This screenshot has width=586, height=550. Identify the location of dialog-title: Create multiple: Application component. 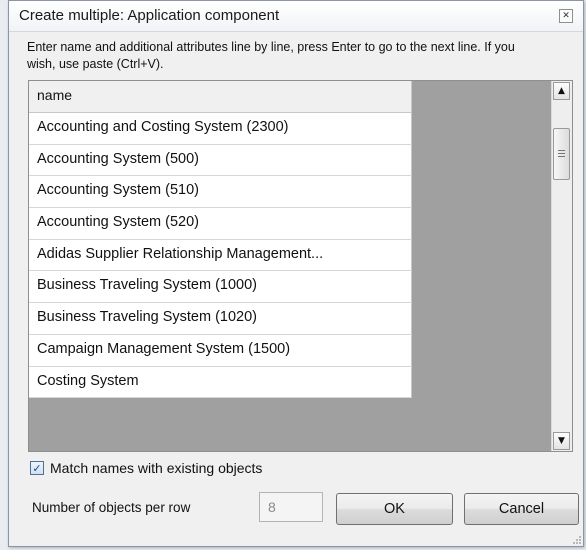
(149, 15).